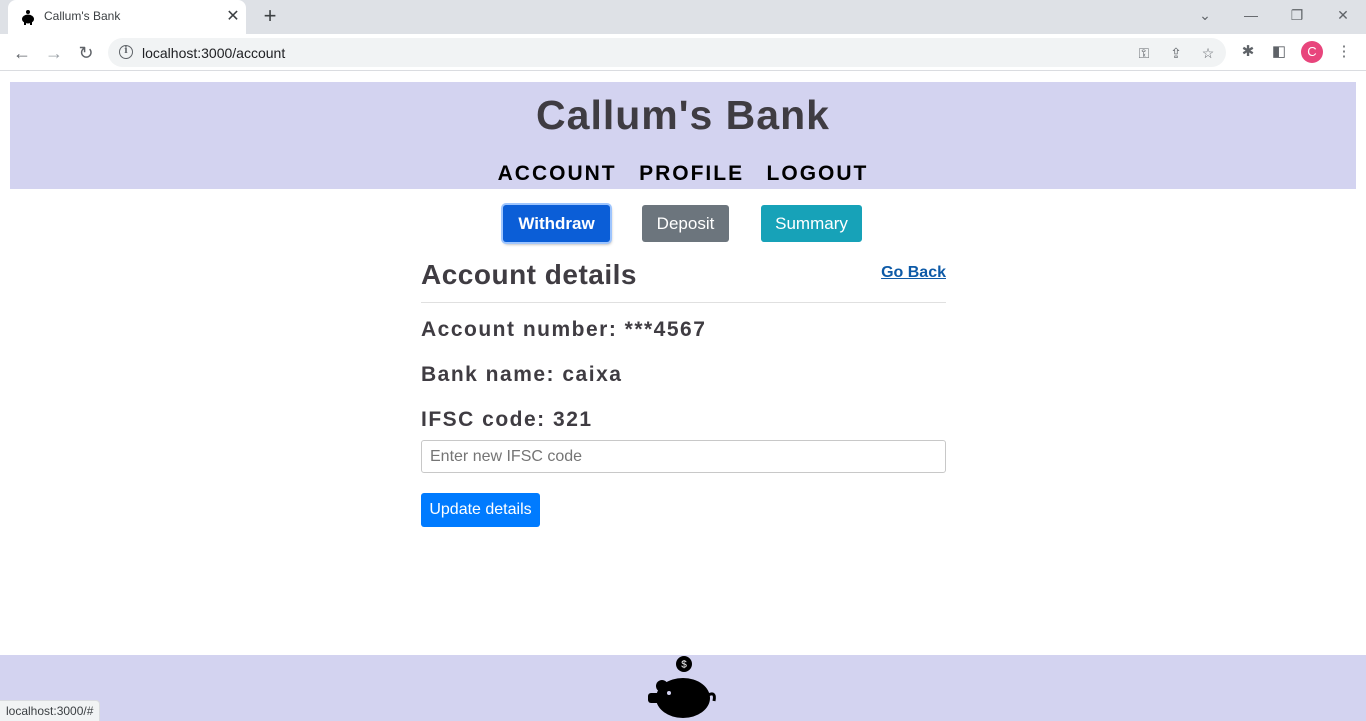 The width and height of the screenshot is (1366, 721). Describe the element at coordinates (507, 419) in the screenshot. I see `ifsc-code: IFSC code: 321` at that location.